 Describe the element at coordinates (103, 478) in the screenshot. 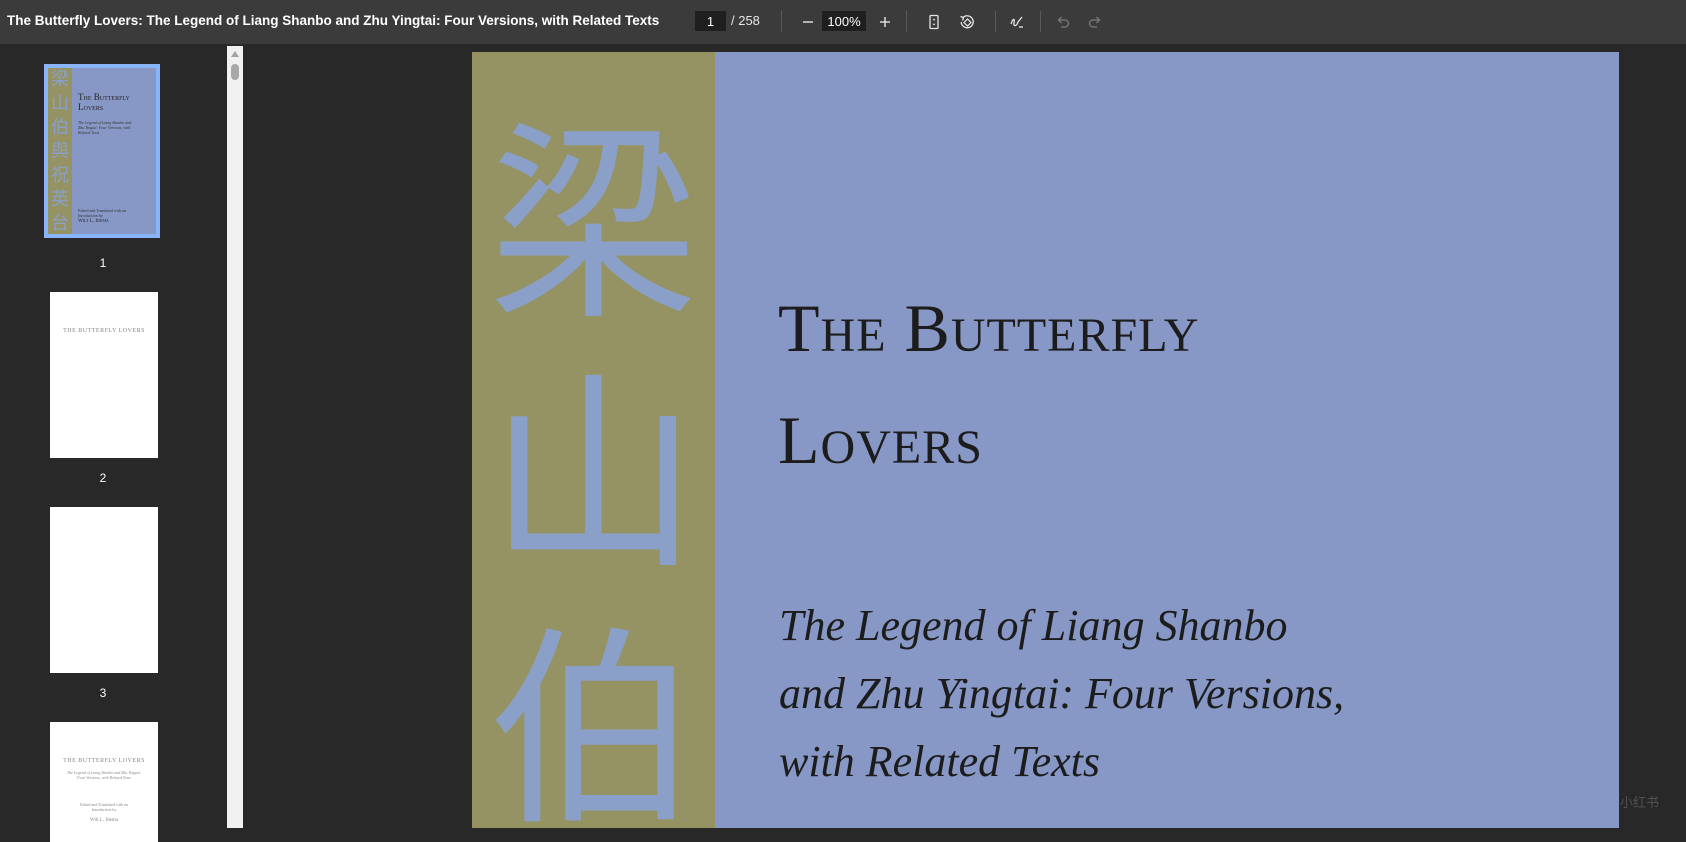

I see `thumbnail-label: 2` at that location.